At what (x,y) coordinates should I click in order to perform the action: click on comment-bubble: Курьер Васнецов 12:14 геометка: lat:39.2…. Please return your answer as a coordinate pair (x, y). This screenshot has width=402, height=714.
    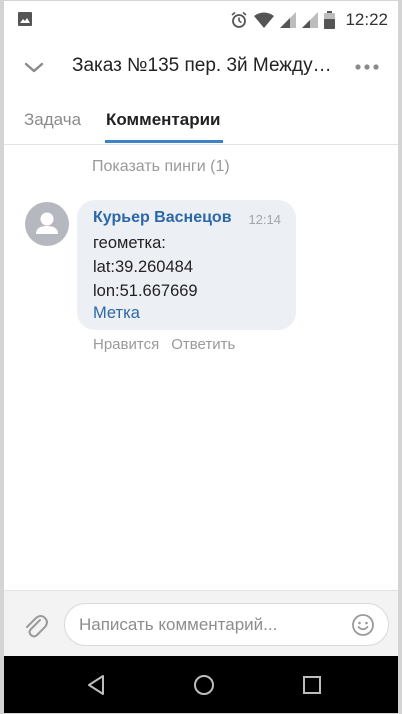
    Looking at the image, I should click on (186, 265).